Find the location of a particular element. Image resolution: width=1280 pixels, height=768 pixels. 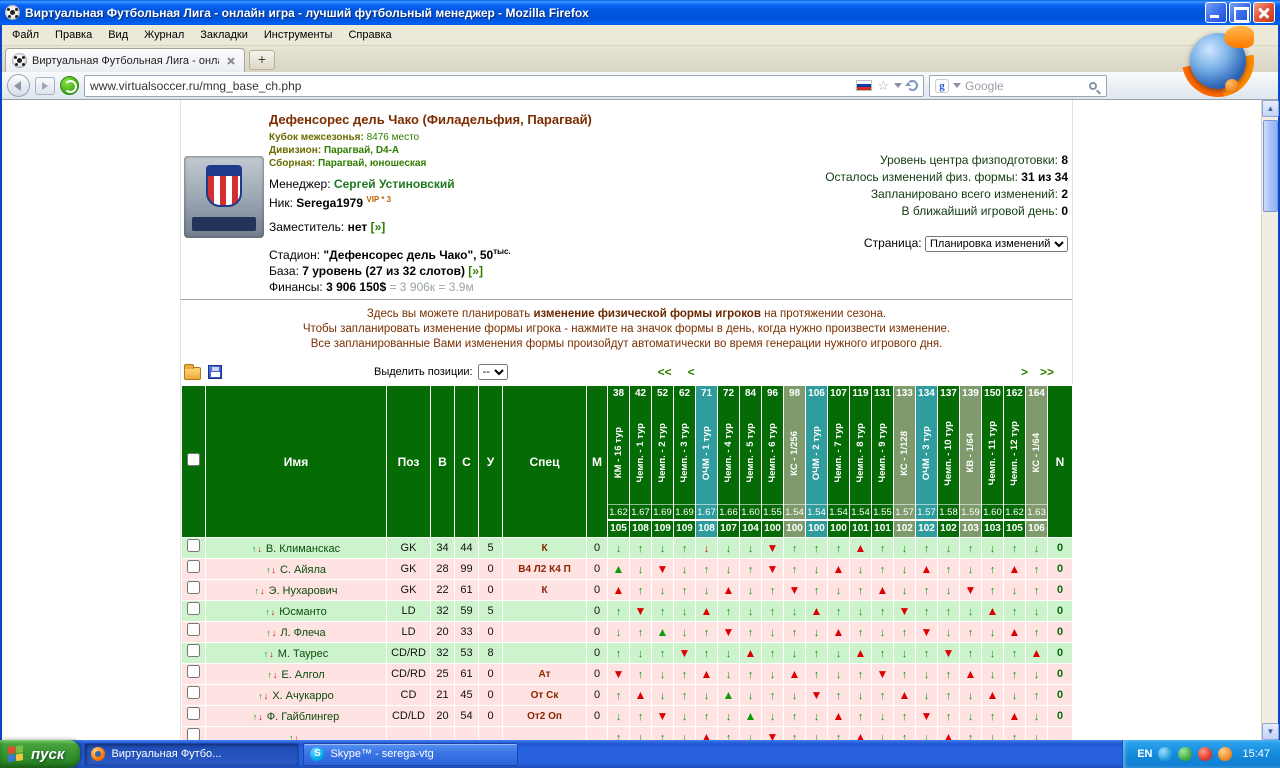

menu-help: Справка is located at coordinates (369, 35).